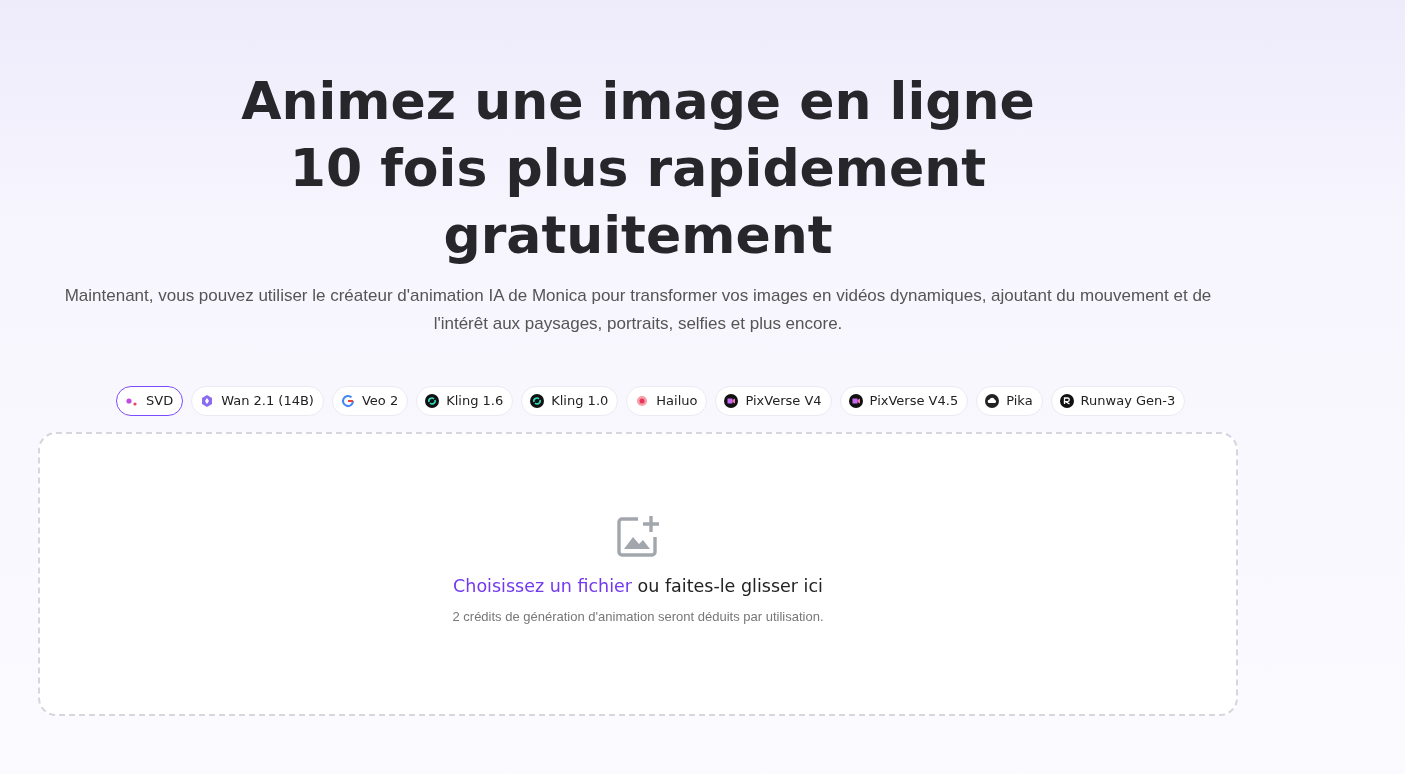  I want to click on model-chip: Hailuo, so click(667, 401).